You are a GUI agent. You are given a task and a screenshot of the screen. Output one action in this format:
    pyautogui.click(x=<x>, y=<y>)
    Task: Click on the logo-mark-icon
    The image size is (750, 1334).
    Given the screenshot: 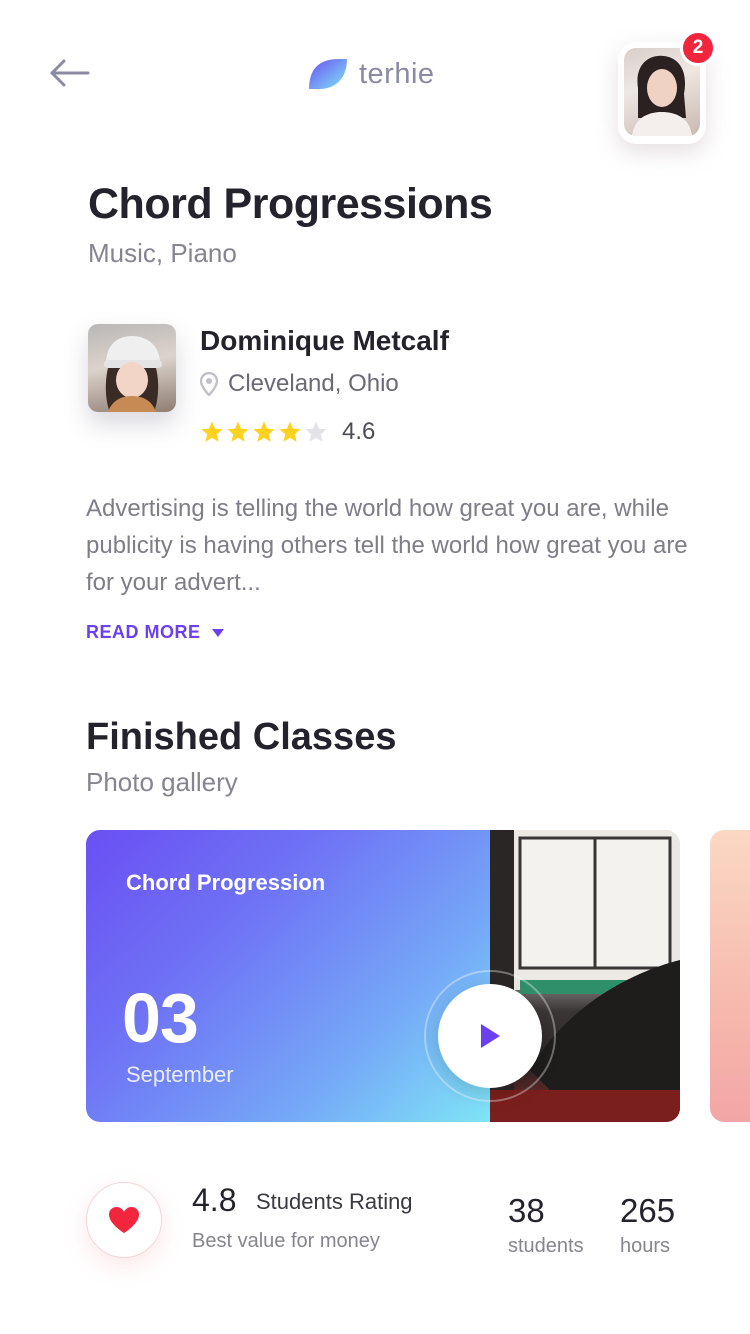 What is the action you would take?
    pyautogui.click(x=328, y=74)
    